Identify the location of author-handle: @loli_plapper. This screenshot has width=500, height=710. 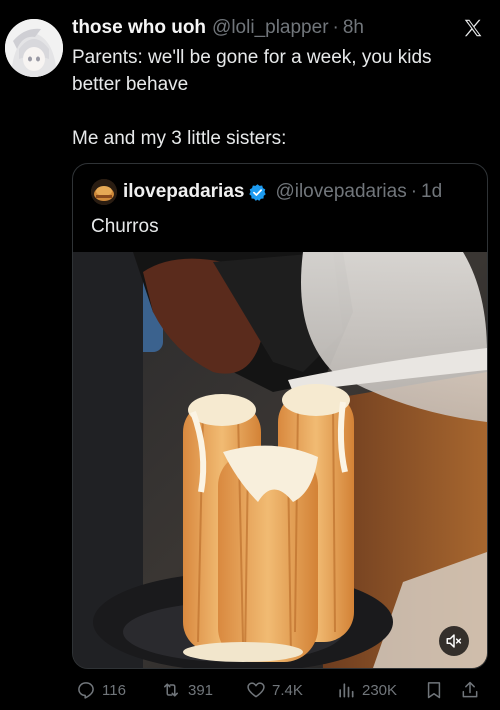
(270, 28).